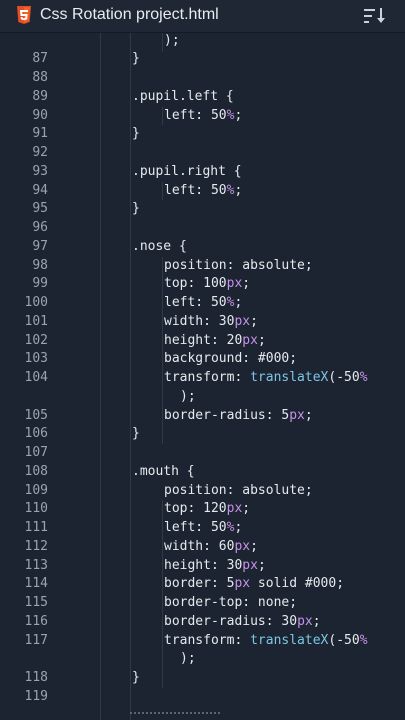 The image size is (405, 720). What do you see at coordinates (202, 713) in the screenshot?
I see `next-line-peek` at bounding box center [202, 713].